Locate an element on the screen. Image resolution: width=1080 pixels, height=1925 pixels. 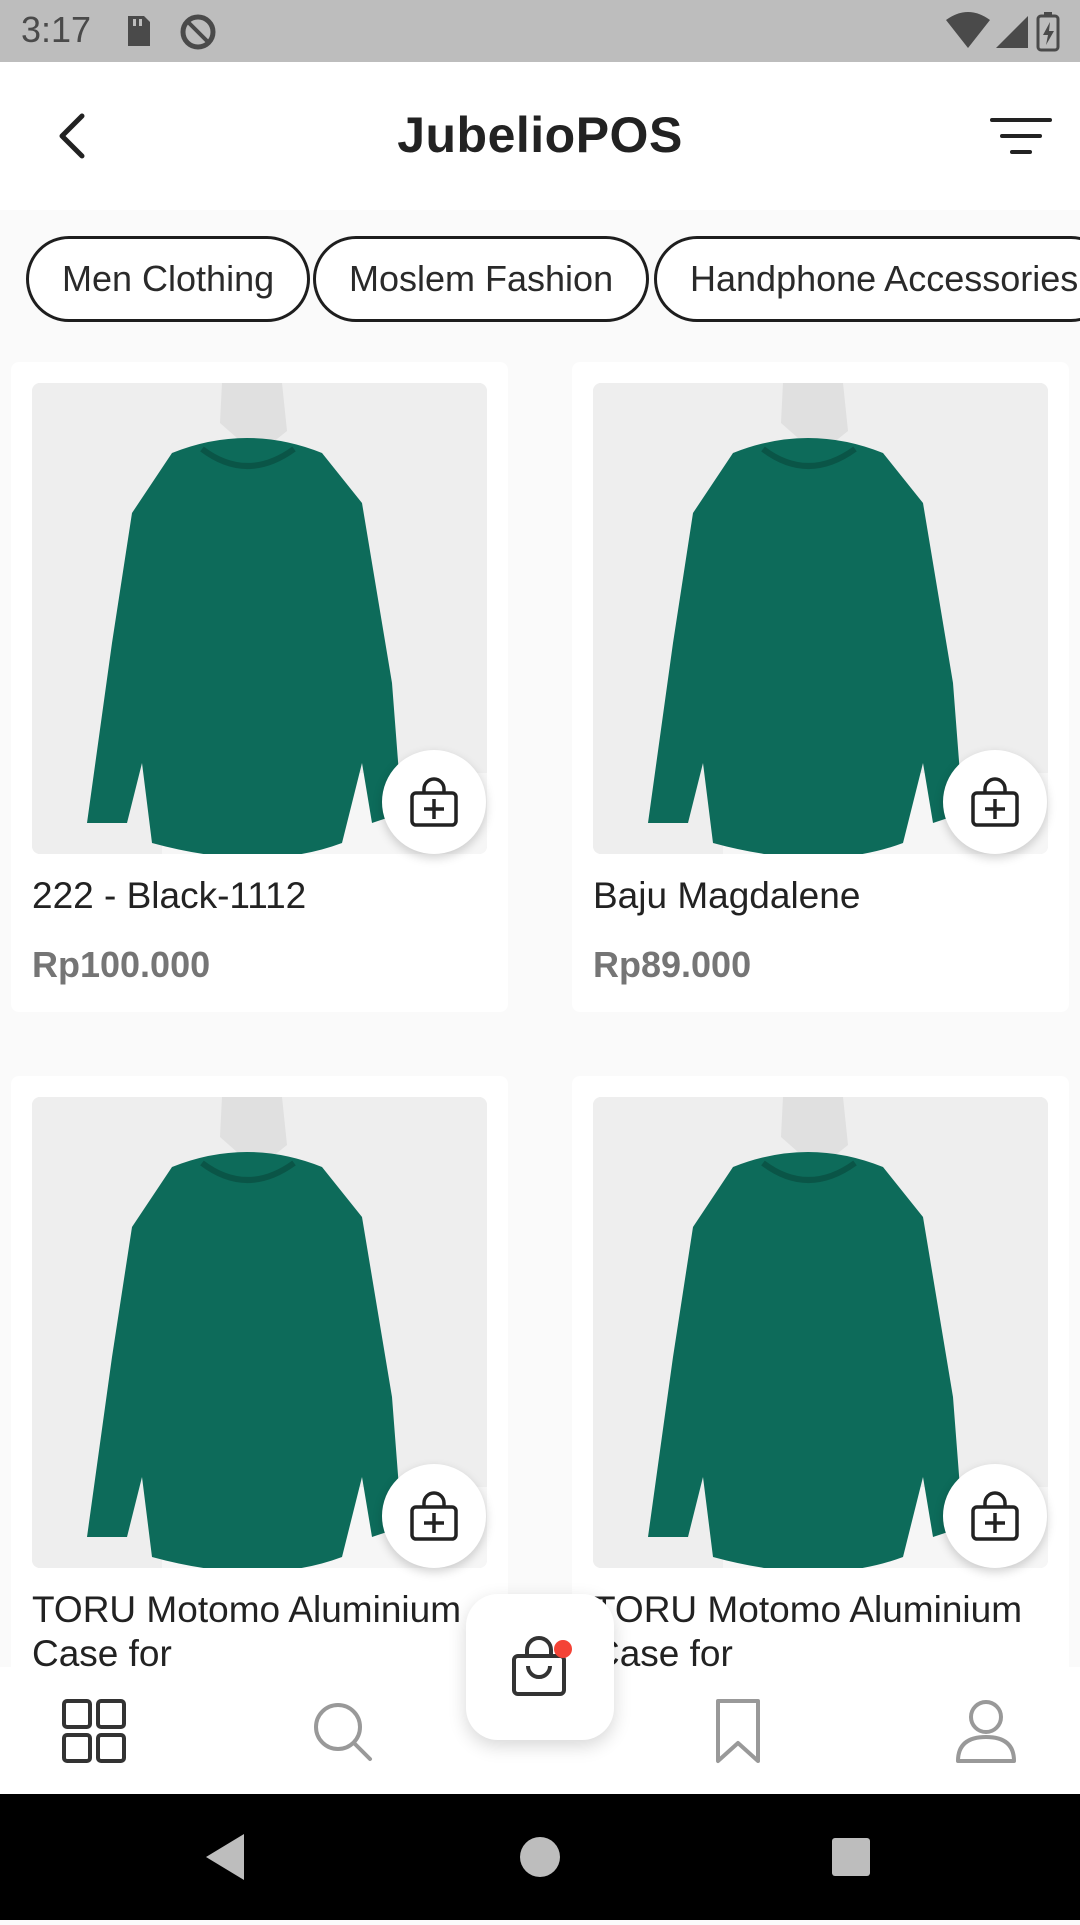
status-left-icons is located at coordinates (170, 34).